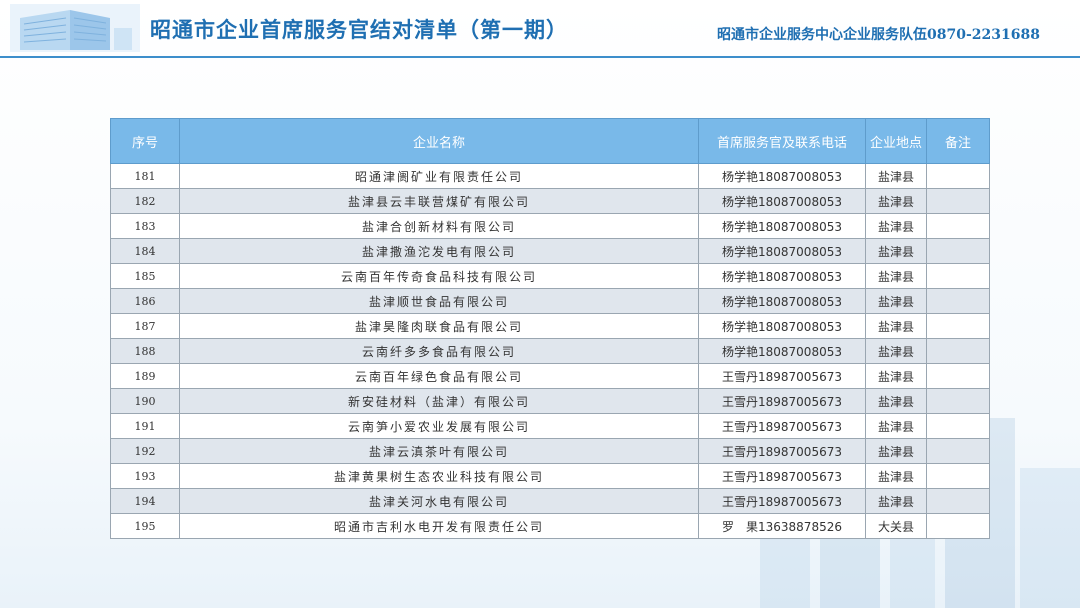 This screenshot has height=608, width=1080. Describe the element at coordinates (145, 376) in the screenshot. I see `cell-index: 189` at that location.